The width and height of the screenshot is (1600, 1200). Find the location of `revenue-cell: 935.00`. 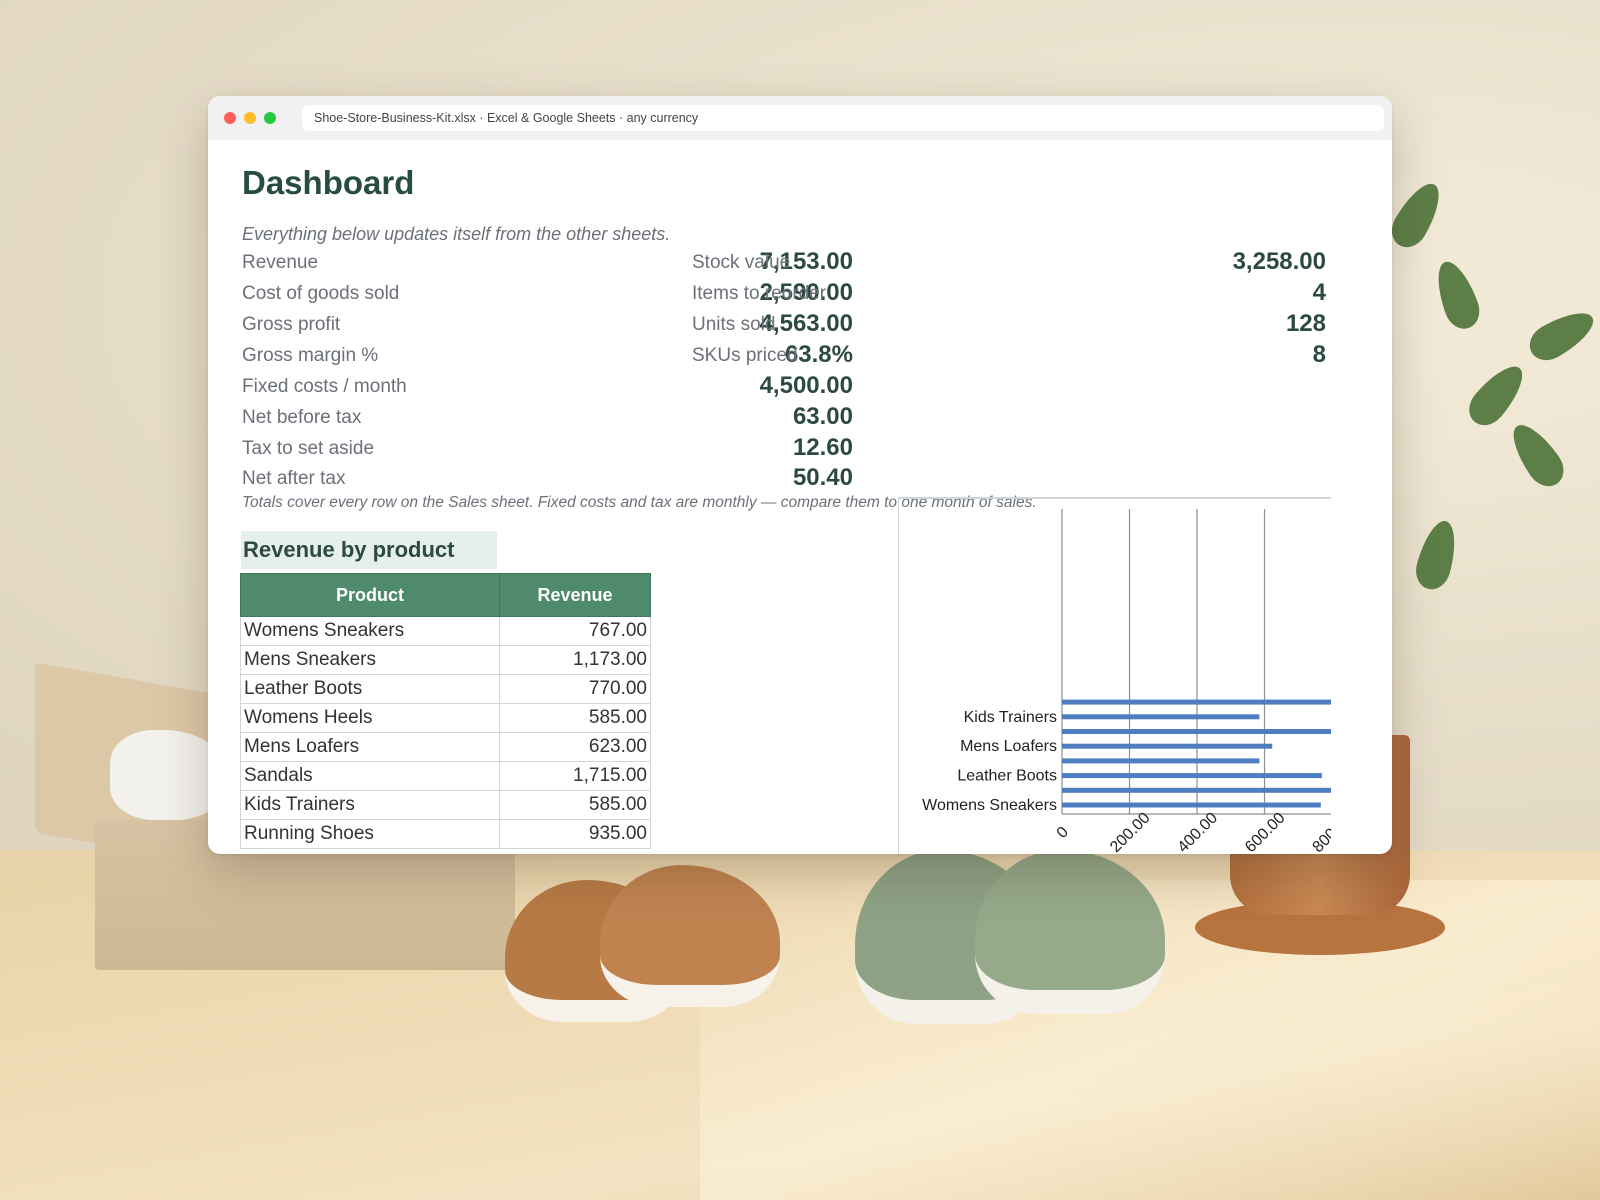

revenue-cell: 935.00 is located at coordinates (575, 834).